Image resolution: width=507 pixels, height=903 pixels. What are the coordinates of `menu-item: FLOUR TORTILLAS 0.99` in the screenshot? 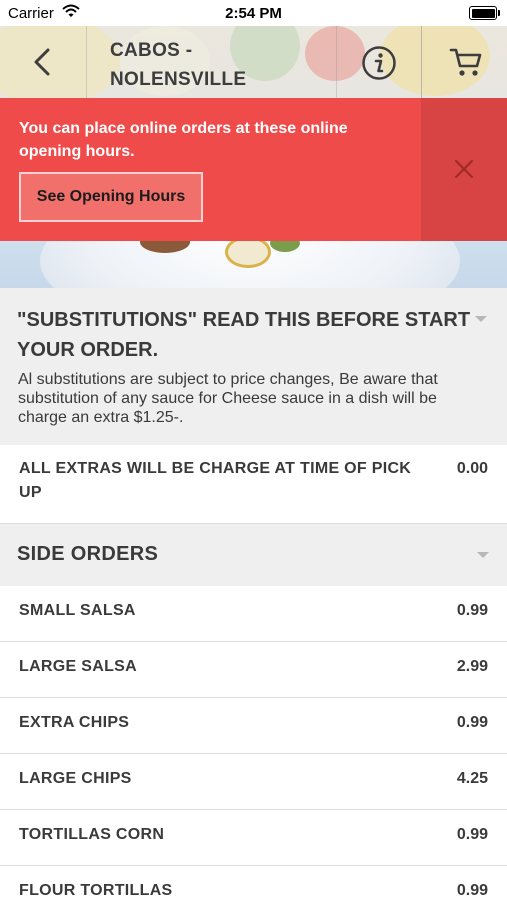 It's located at (253, 883).